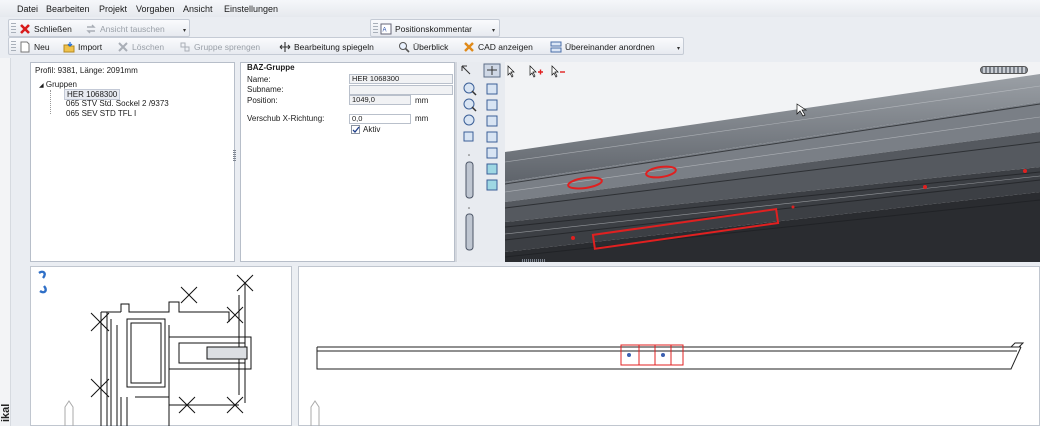 The width and height of the screenshot is (1040, 426). What do you see at coordinates (1004, 70) in the screenshot?
I see `rotation-slider` at bounding box center [1004, 70].